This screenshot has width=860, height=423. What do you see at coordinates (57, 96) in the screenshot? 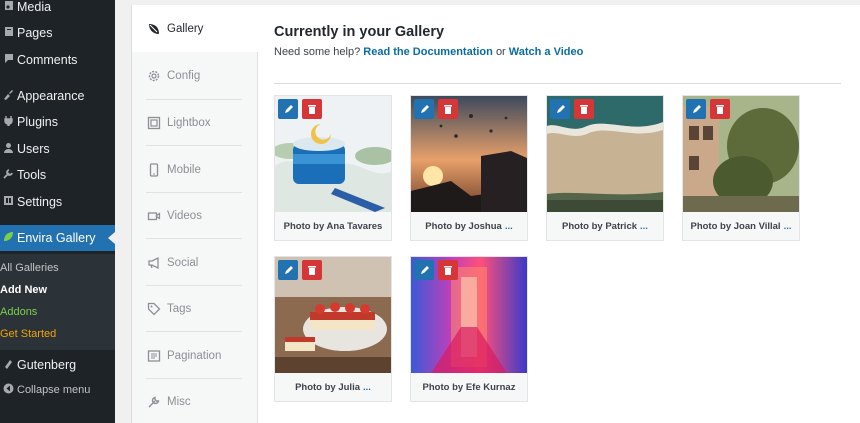
I see `menu-appearance: Appearance` at bounding box center [57, 96].